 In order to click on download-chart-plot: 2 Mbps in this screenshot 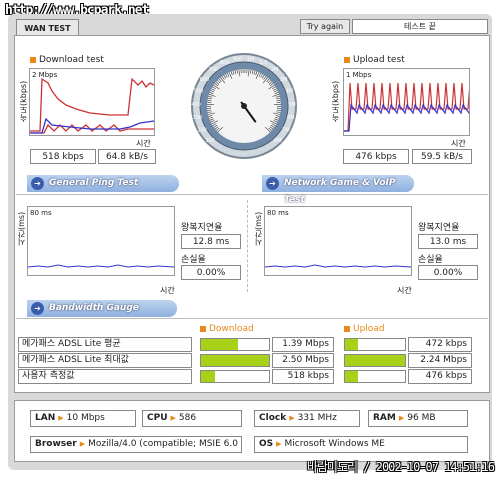, I will do `click(92, 102)`.